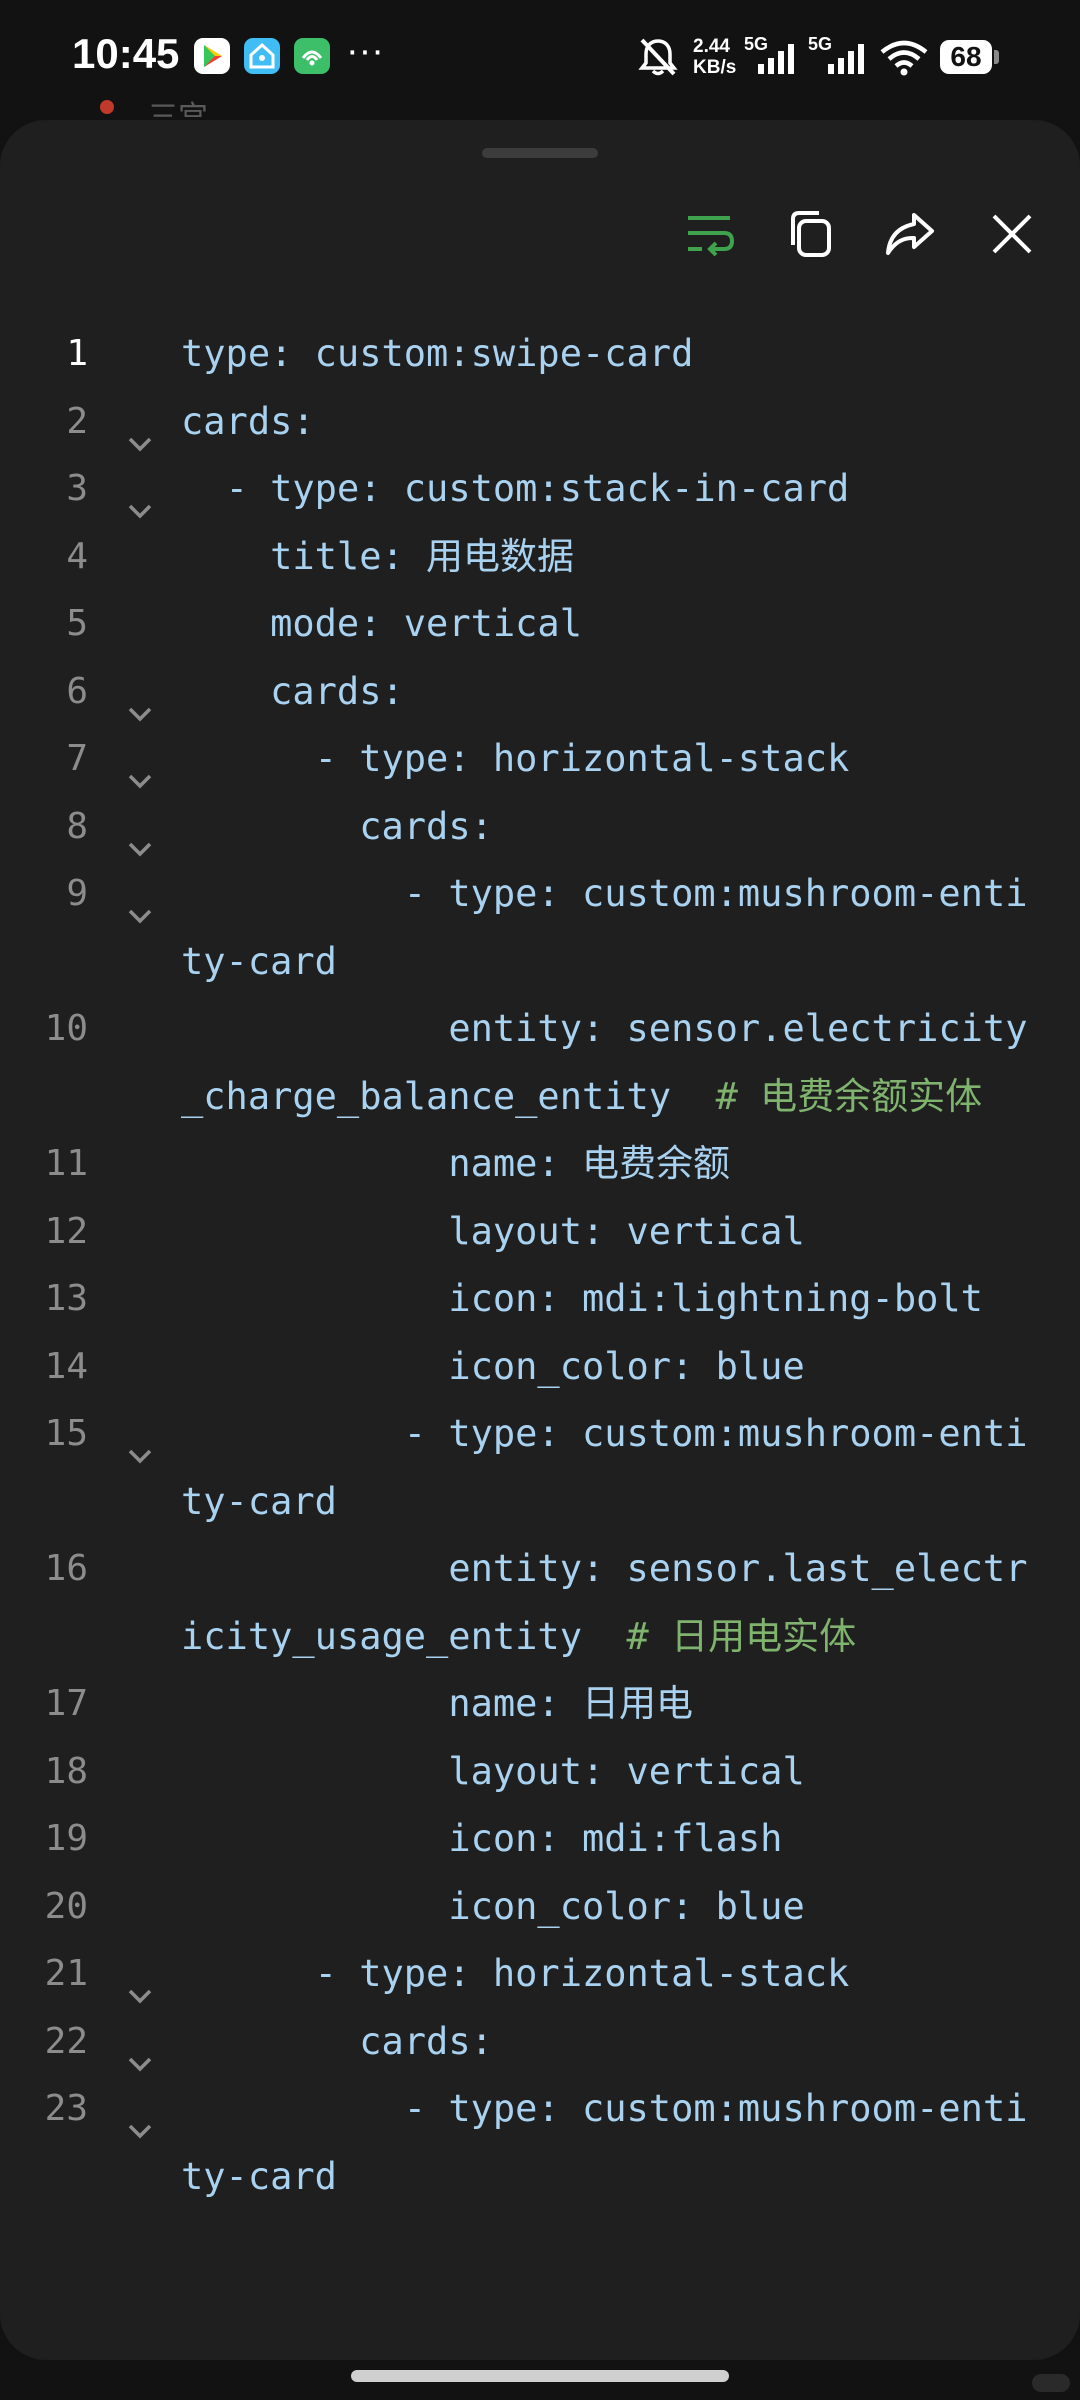  I want to click on line-number: 20, so click(66, 1906).